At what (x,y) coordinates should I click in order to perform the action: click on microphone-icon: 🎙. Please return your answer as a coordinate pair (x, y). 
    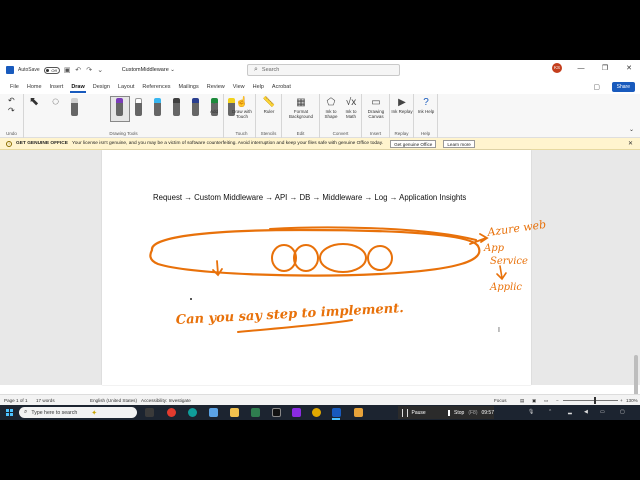
    Looking at the image, I should click on (531, 412).